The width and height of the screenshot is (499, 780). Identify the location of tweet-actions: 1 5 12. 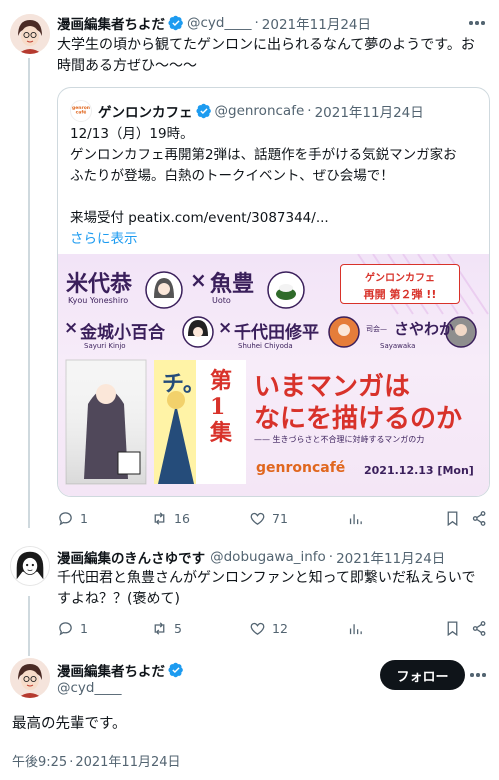
(273, 630).